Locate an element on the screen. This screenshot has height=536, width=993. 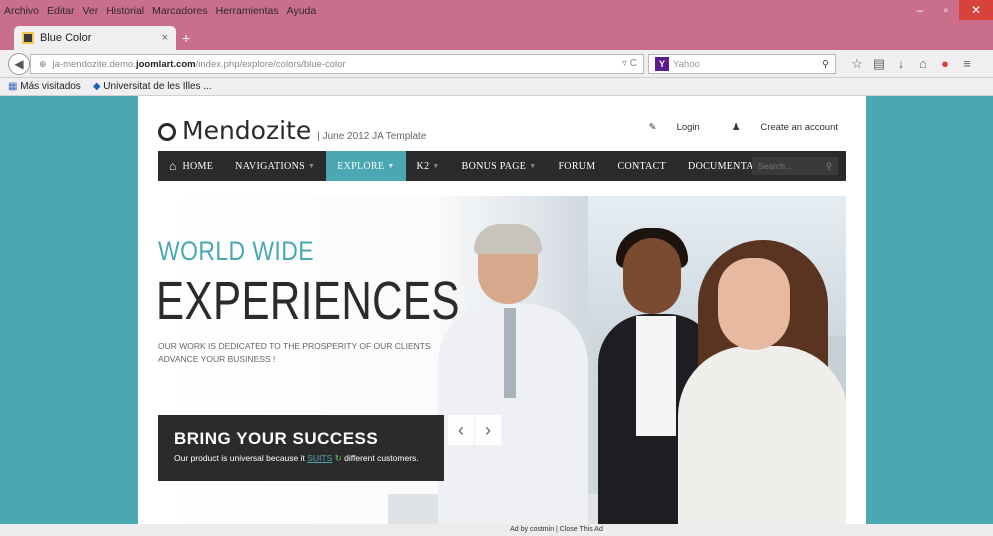
menu-ver: Ver is located at coordinates (90, 11).